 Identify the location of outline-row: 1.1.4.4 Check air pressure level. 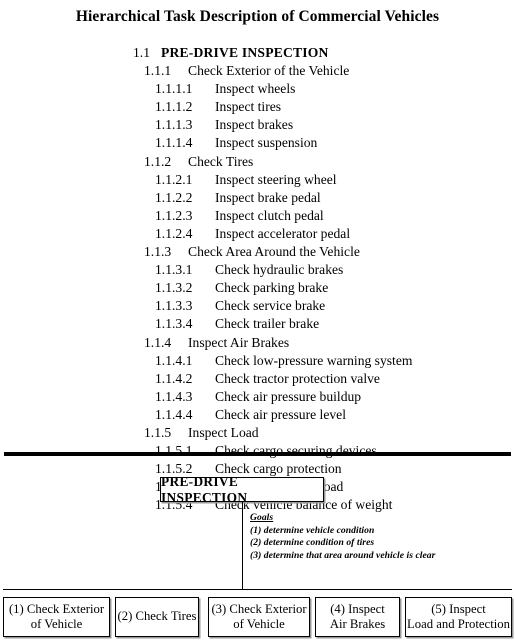
(257, 415).